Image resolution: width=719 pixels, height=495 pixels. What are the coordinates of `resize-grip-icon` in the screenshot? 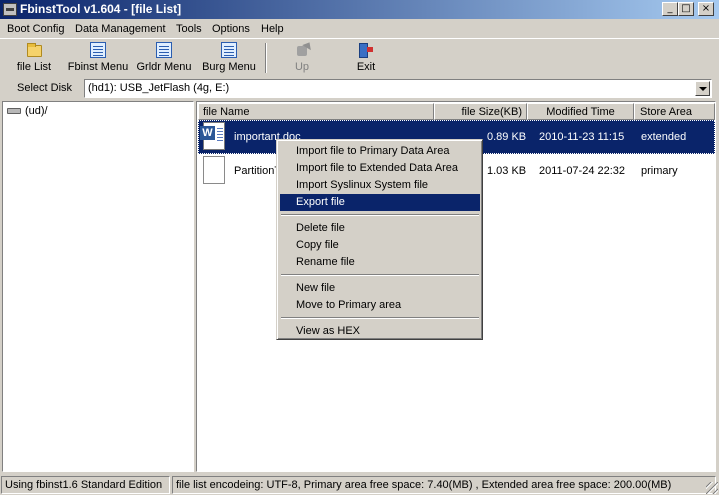 It's located at (712, 488).